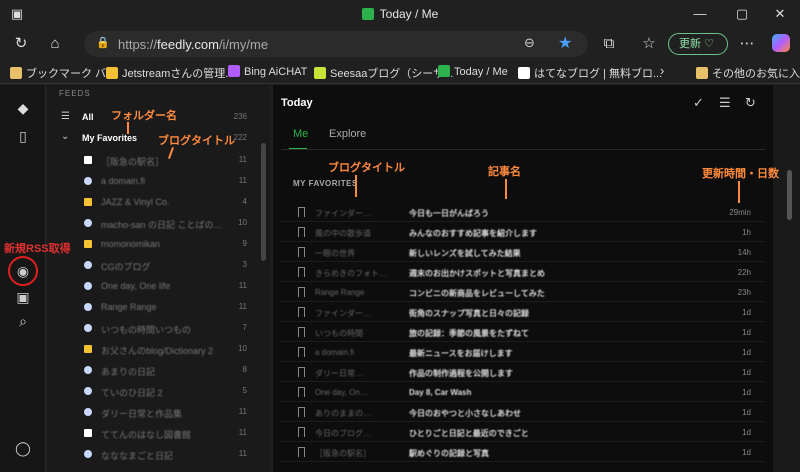  I want to click on article-title-text: 作品の制作過程を公開します, so click(461, 373).